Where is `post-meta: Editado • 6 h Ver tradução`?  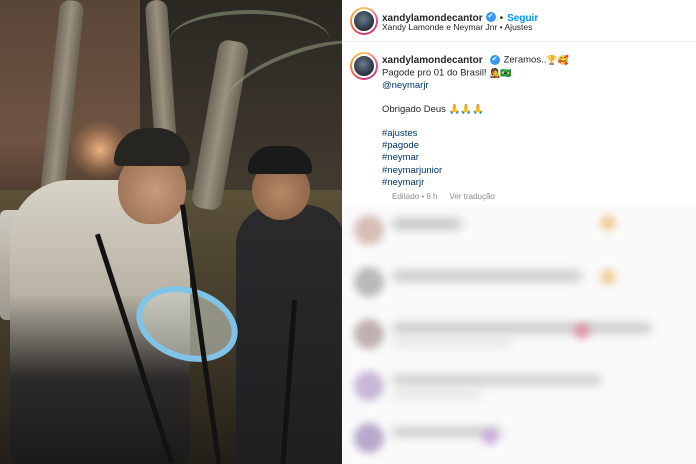 post-meta: Editado • 6 h Ver tradução is located at coordinates (449, 196).